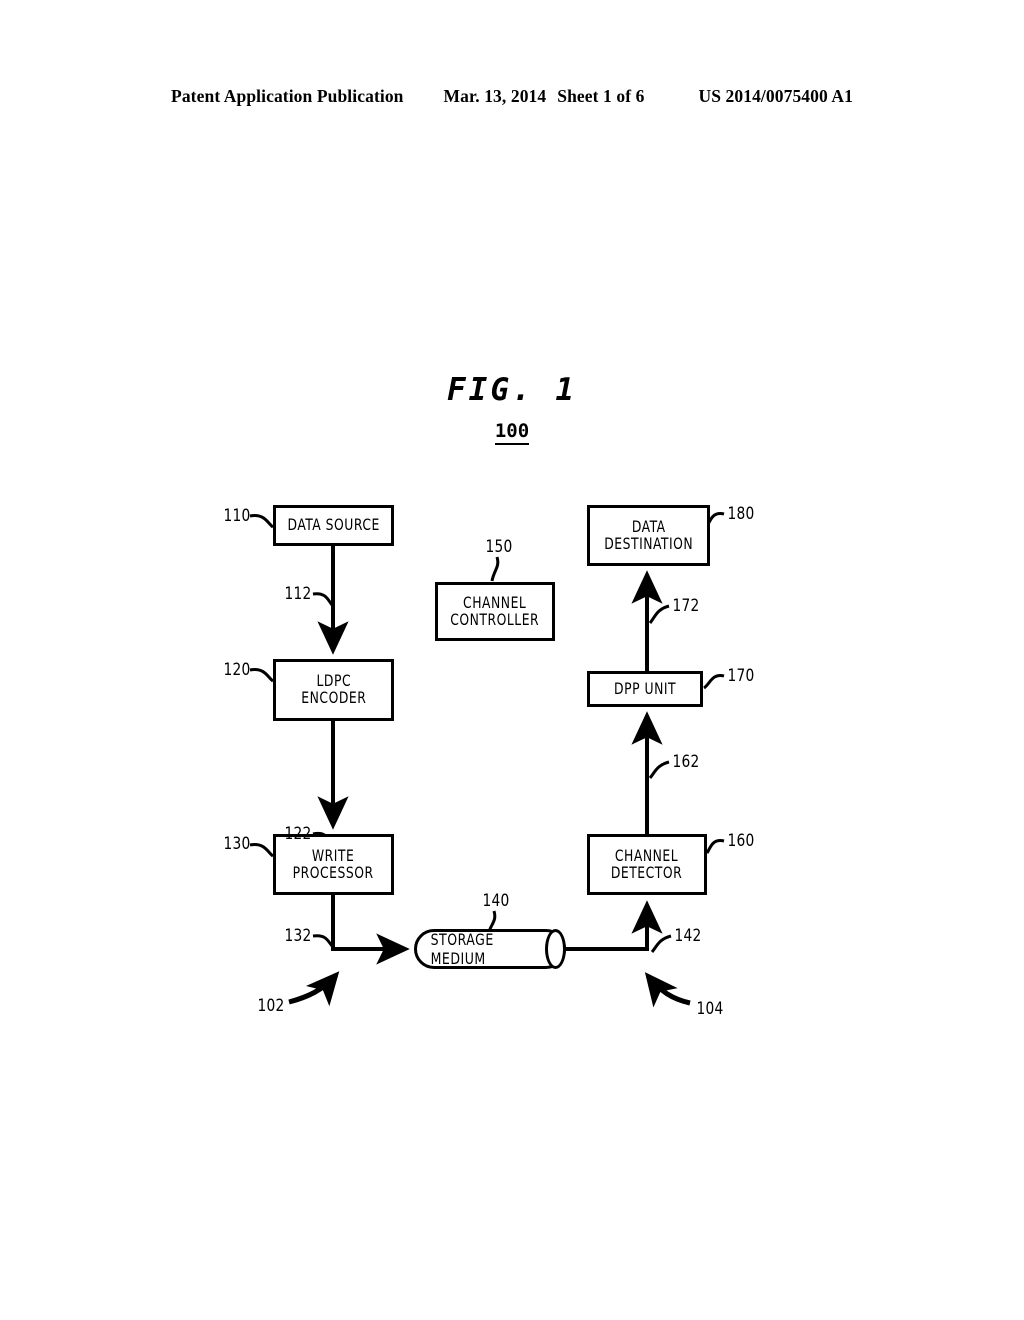  I want to click on ref-numeral-122-text: 122, so click(298, 834).